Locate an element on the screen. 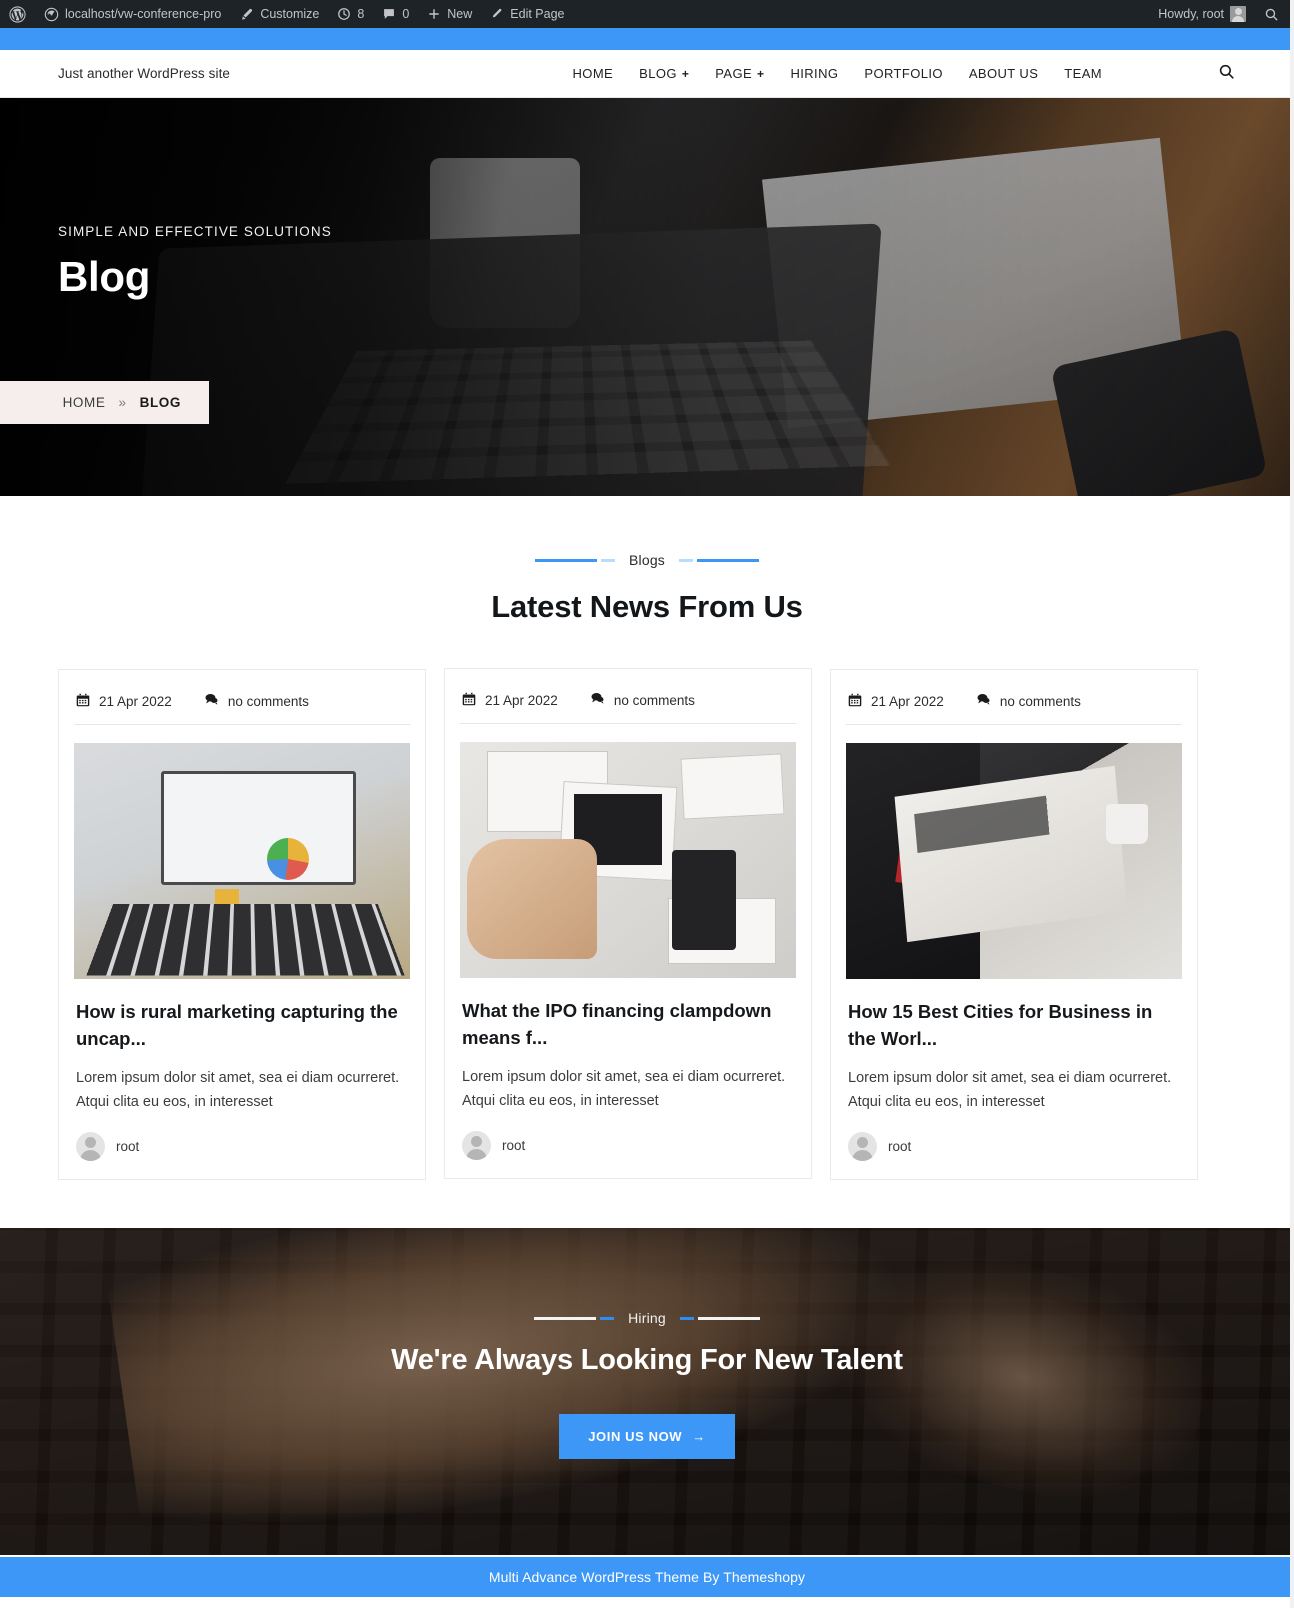  page-scrollbar is located at coordinates (1292, 804).